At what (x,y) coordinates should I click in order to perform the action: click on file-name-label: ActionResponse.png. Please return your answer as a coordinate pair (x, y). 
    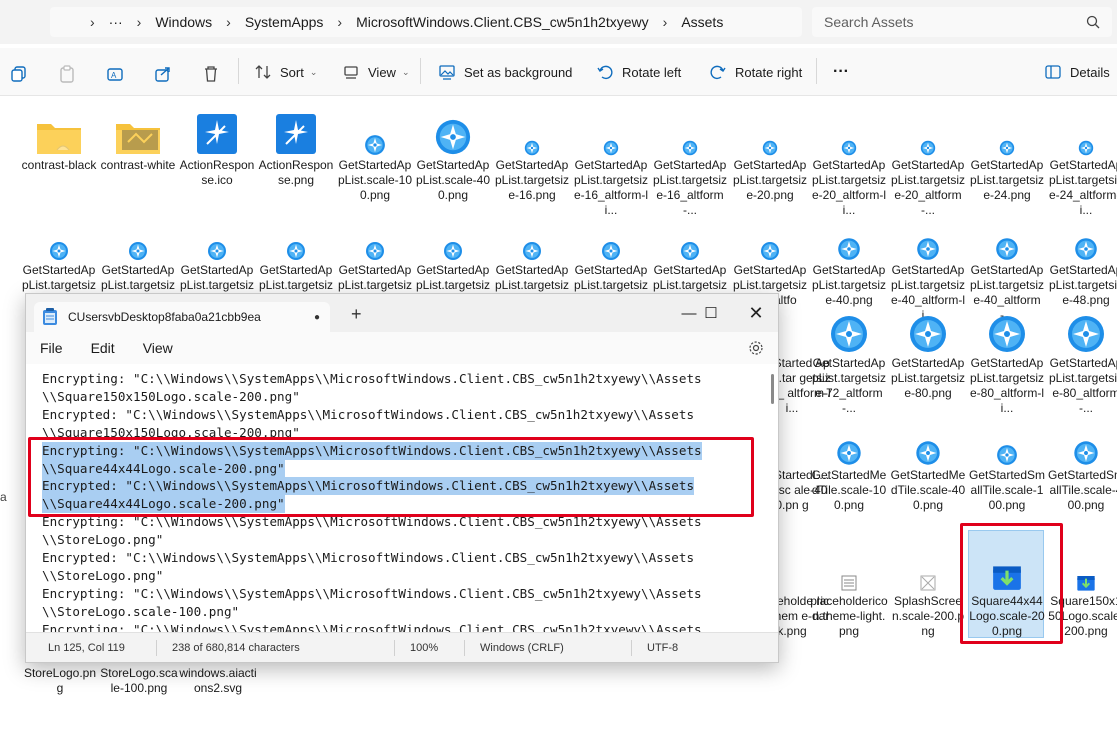
    Looking at the image, I should click on (296, 172).